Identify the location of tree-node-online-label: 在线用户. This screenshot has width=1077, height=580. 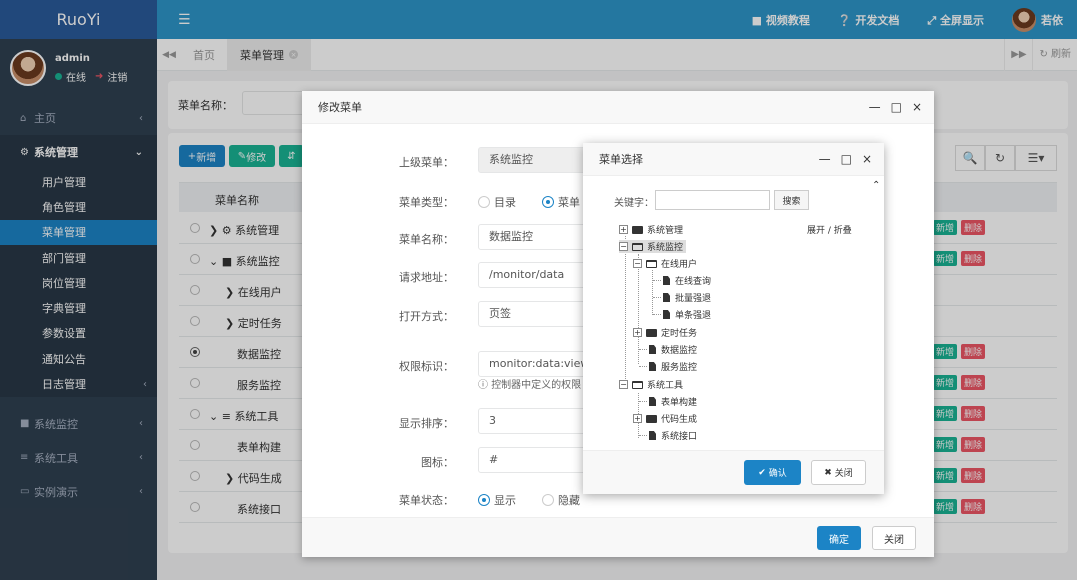
(679, 265).